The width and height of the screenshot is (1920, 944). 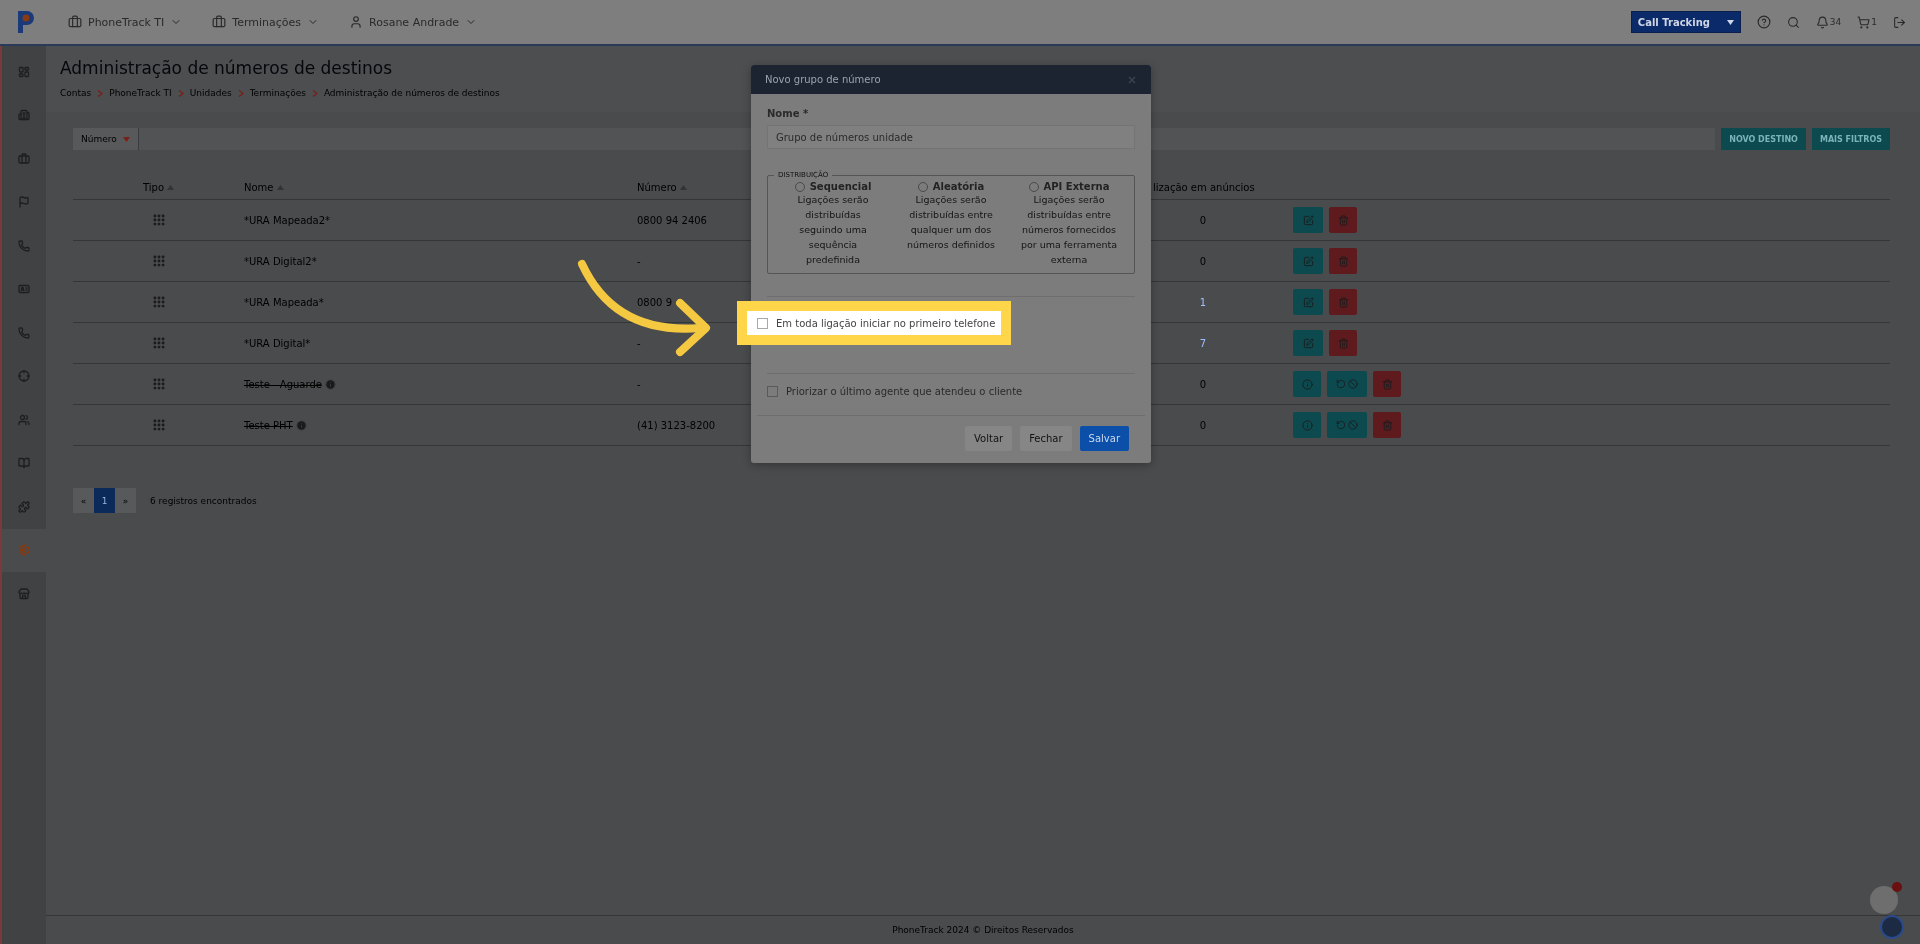 What do you see at coordinates (1069, 230) in the screenshot?
I see `option-description: Ligações serão distribuídas entre números fornecidos por uma ferramenta externa` at bounding box center [1069, 230].